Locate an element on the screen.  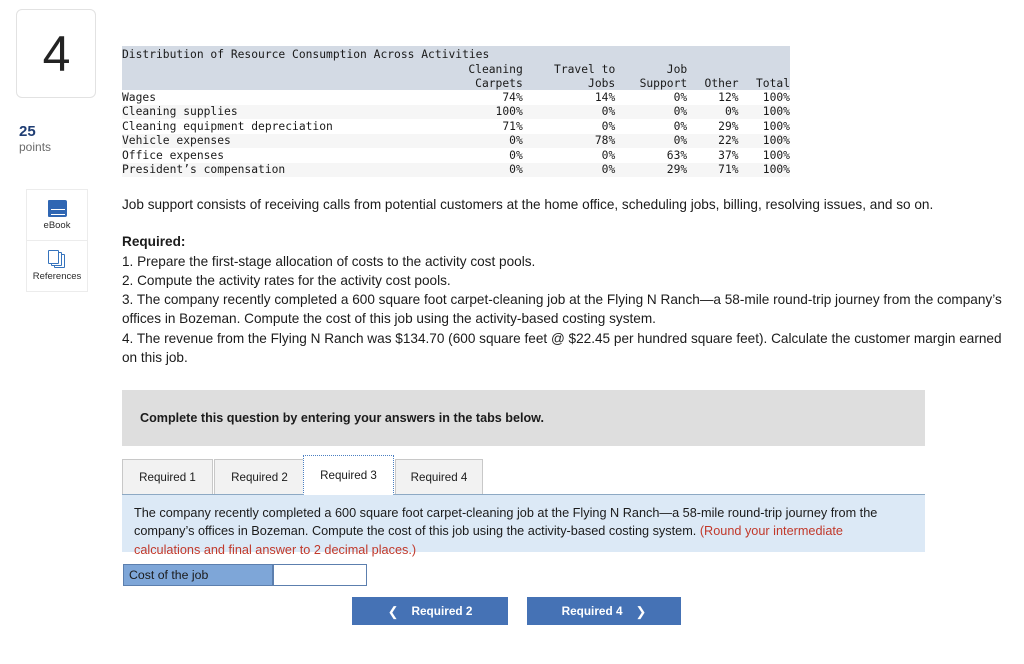
ebook-icon is located at coordinates (57, 208).